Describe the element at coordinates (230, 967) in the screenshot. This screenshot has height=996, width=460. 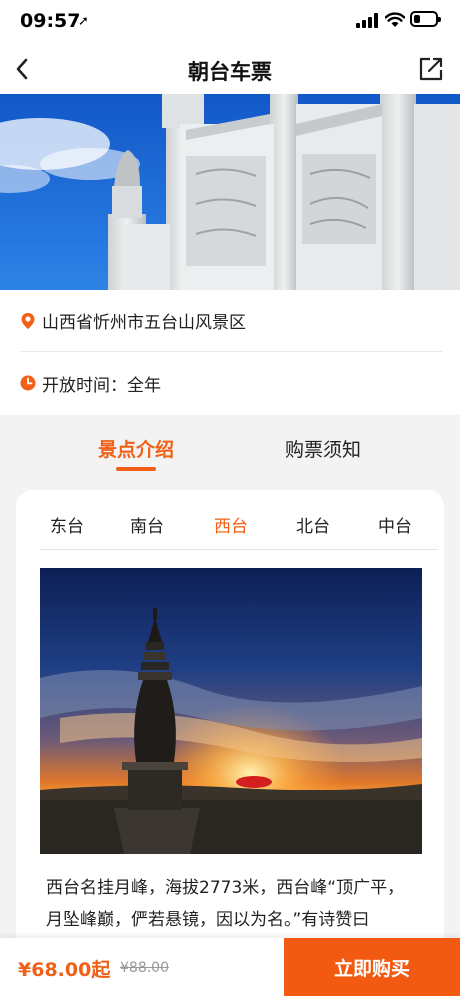
I see `purchase-bar: ¥68.00起 ¥88.00 立即购买` at that location.